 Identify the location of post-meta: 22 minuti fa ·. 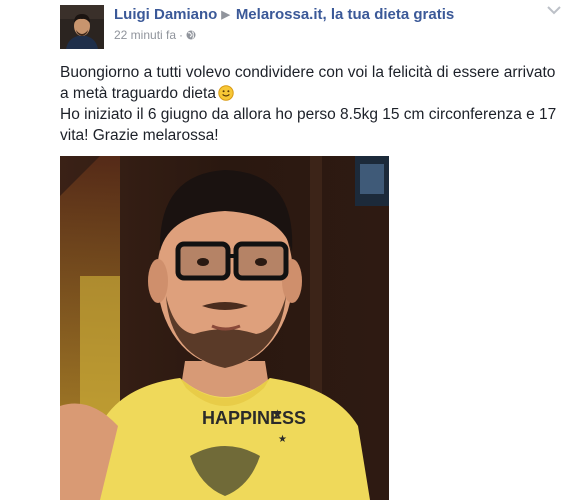
(327, 35).